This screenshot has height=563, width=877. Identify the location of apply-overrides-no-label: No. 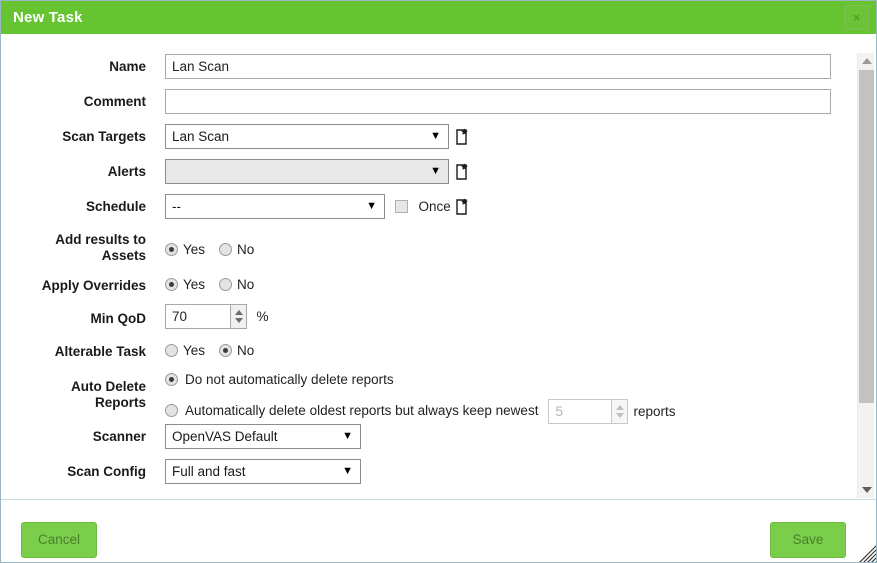
(246, 284).